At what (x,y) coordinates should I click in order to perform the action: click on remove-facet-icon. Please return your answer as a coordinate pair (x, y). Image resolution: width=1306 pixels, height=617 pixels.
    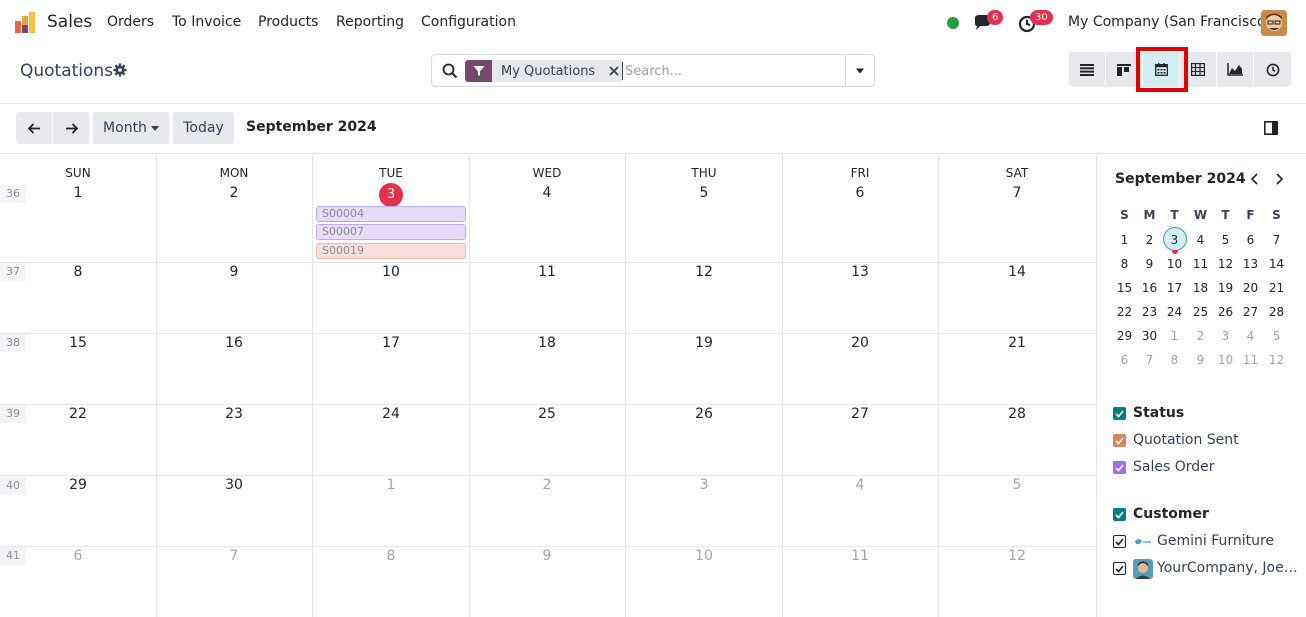
    Looking at the image, I should click on (614, 71).